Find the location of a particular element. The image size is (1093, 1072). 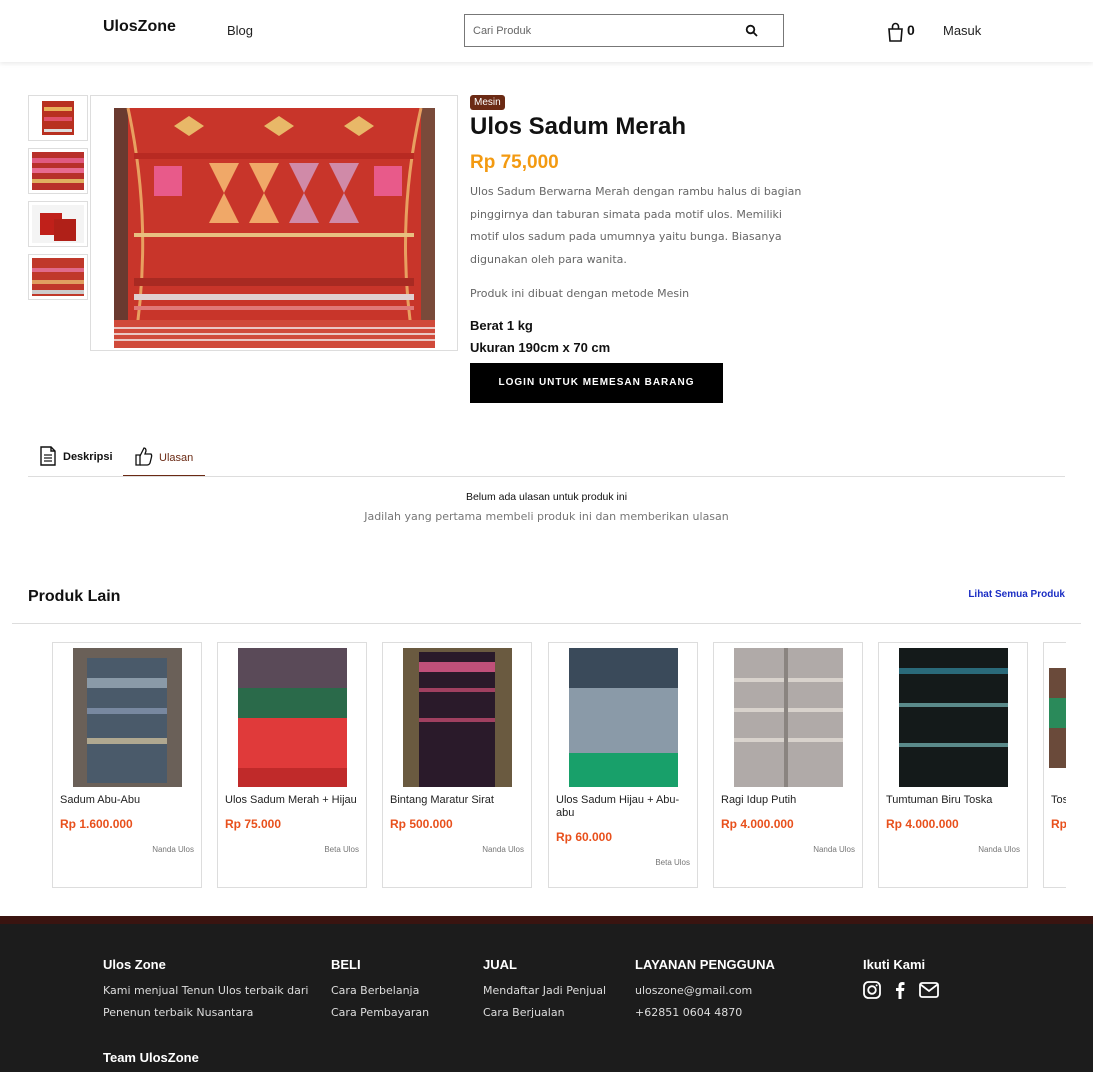

footer-sell-title: JUAL is located at coordinates (500, 964).